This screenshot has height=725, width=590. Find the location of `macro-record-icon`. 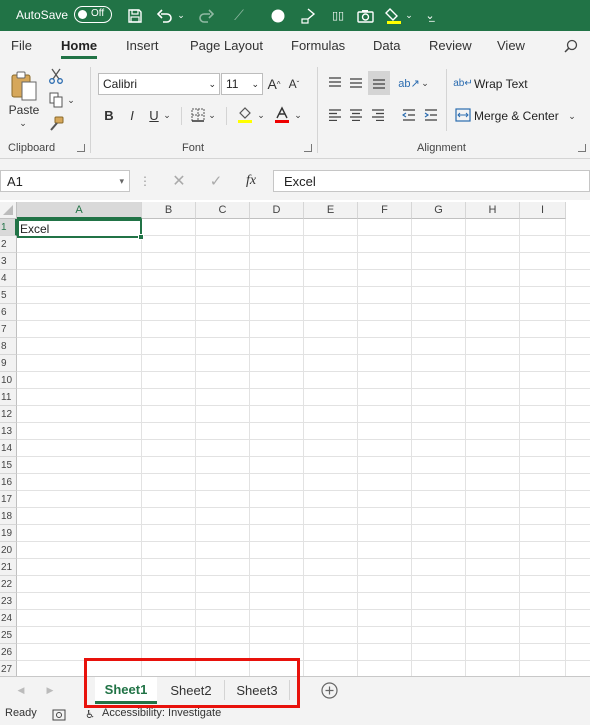

macro-record-icon is located at coordinates (59, 714).